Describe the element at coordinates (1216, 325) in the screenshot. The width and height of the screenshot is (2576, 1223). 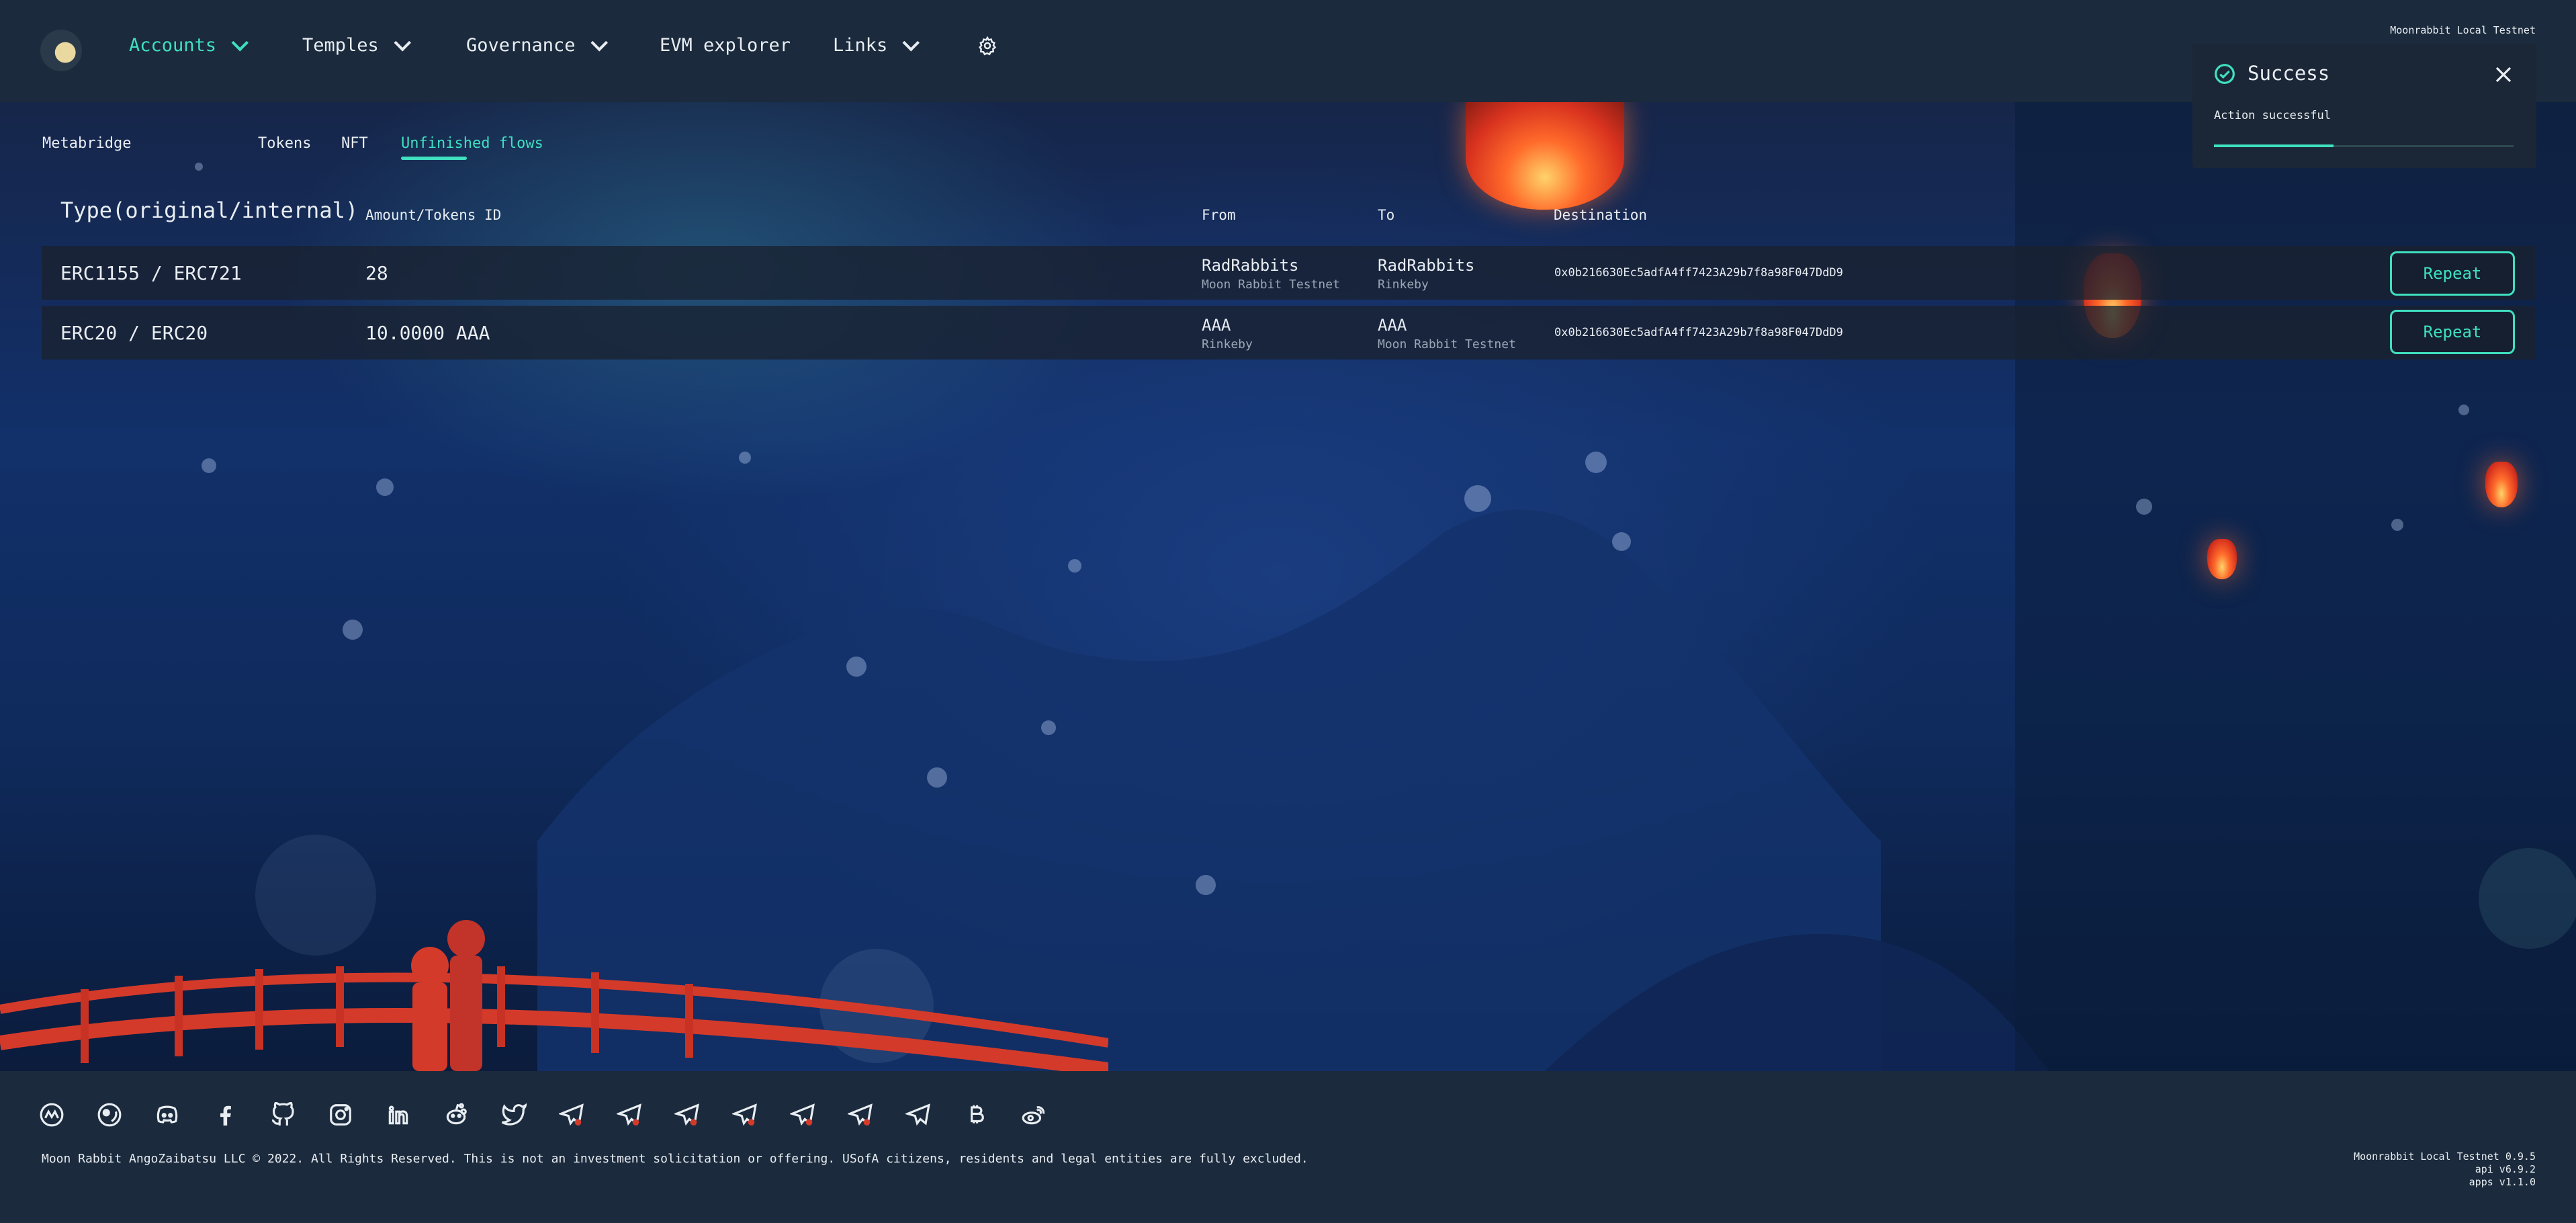
I see `row-from-name: AAA` at that location.